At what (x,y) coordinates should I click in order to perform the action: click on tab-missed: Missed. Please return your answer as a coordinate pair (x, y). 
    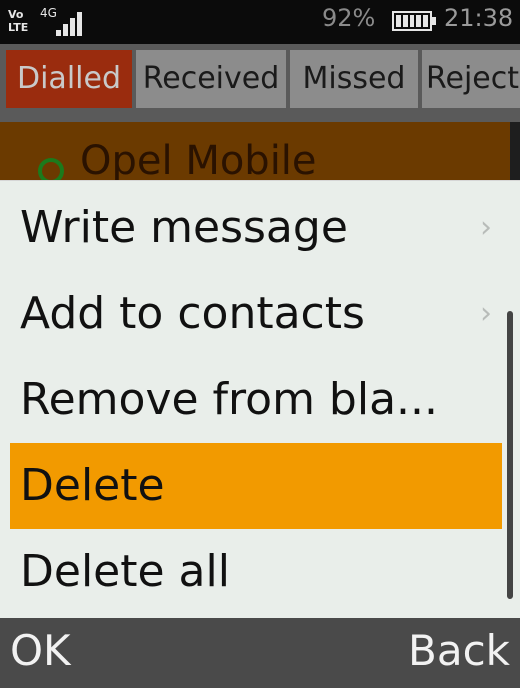
    Looking at the image, I should click on (354, 79).